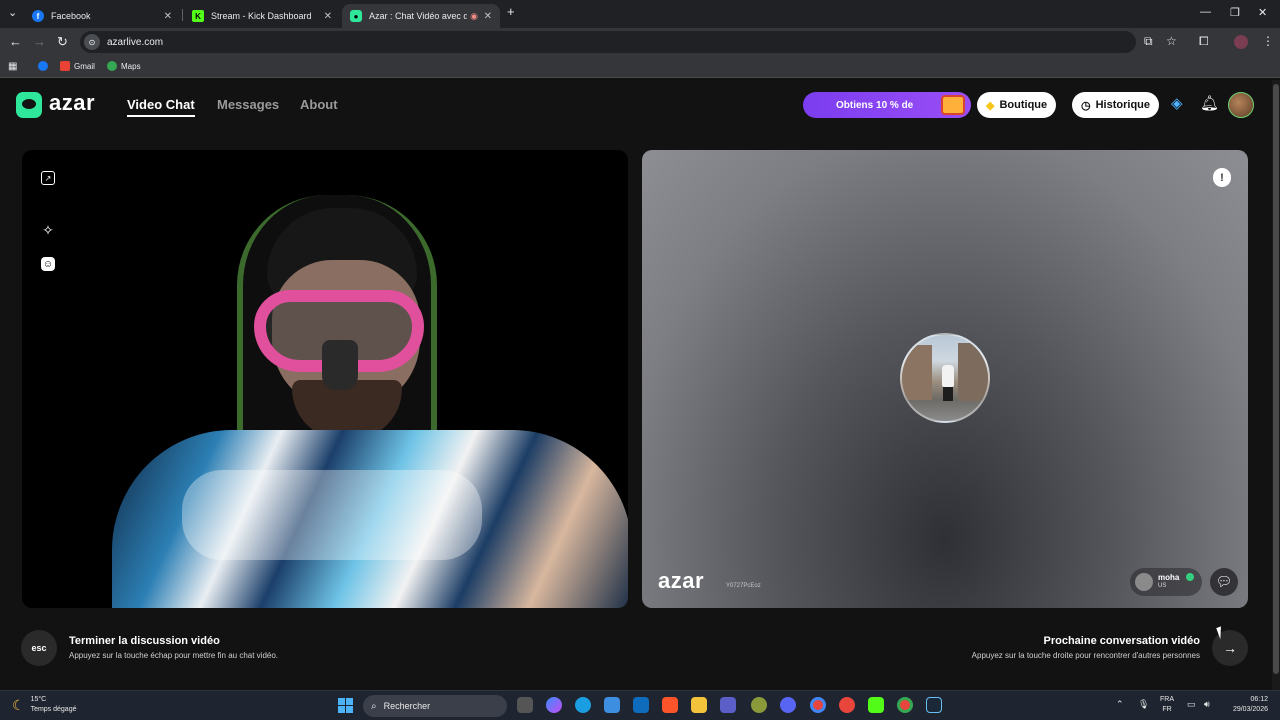  Describe the element at coordinates (1171, 41) in the screenshot. I see `bookmark-star-icon: ☆` at that location.